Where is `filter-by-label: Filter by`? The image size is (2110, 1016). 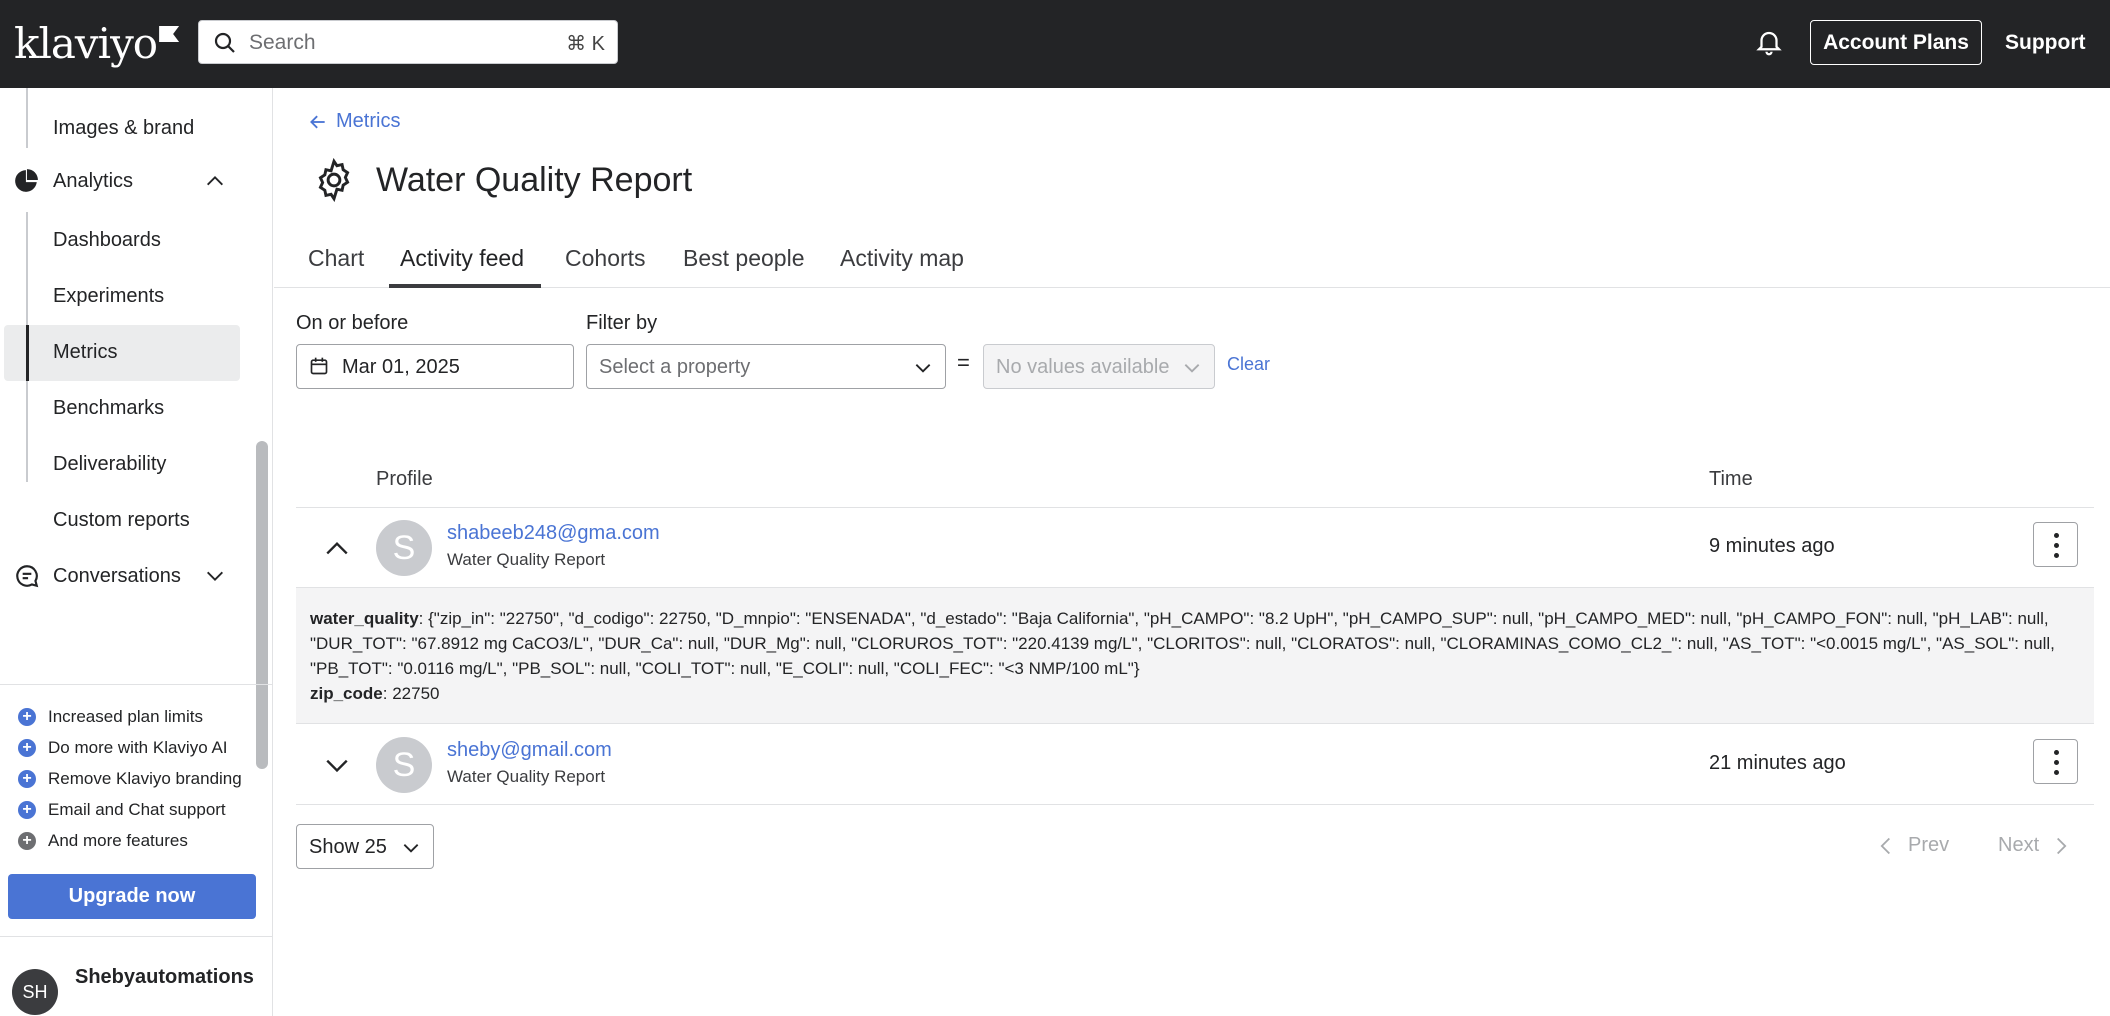
filter-by-label: Filter by is located at coordinates (622, 323).